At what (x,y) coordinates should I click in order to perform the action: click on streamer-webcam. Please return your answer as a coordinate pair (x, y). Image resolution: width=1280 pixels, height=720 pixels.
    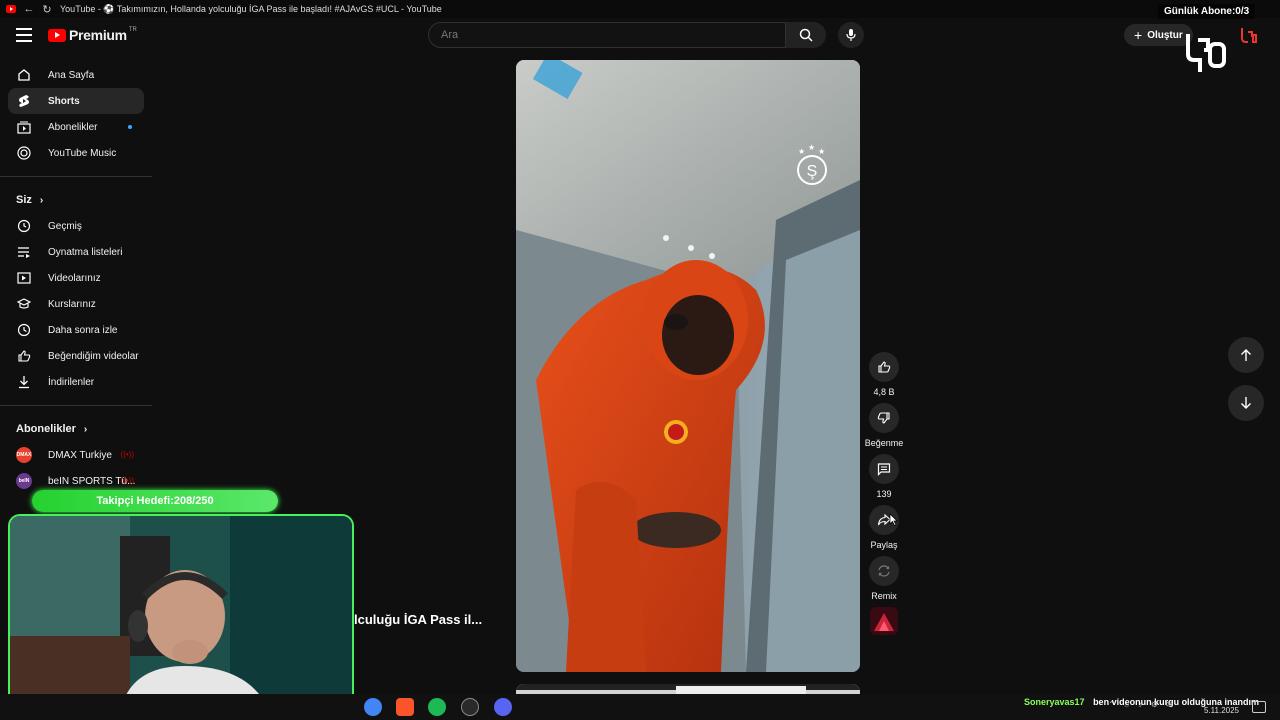
    Looking at the image, I should click on (181, 612).